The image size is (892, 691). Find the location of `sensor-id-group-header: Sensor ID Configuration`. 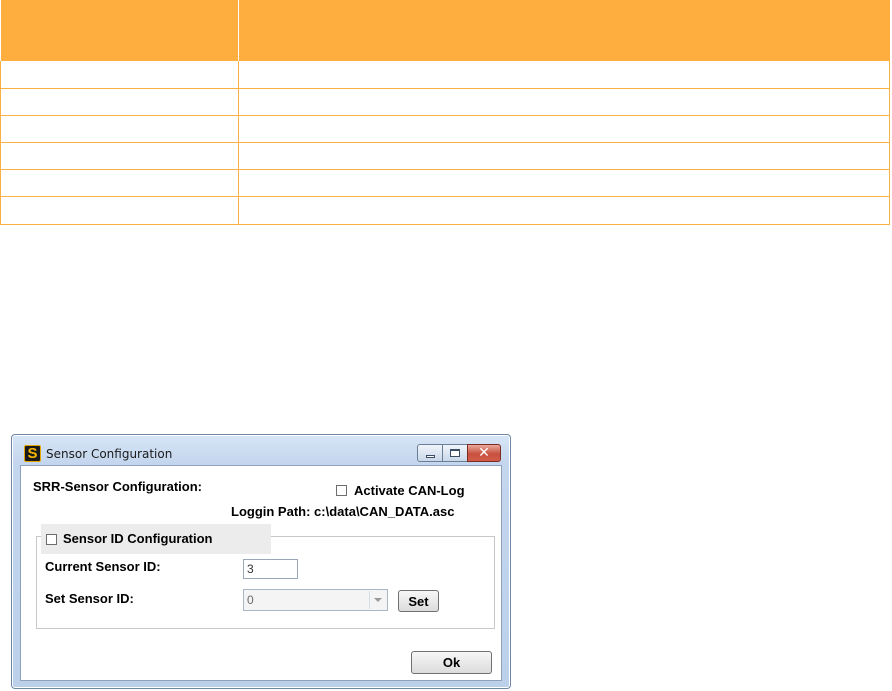

sensor-id-group-header: Sensor ID Configuration is located at coordinates (156, 539).